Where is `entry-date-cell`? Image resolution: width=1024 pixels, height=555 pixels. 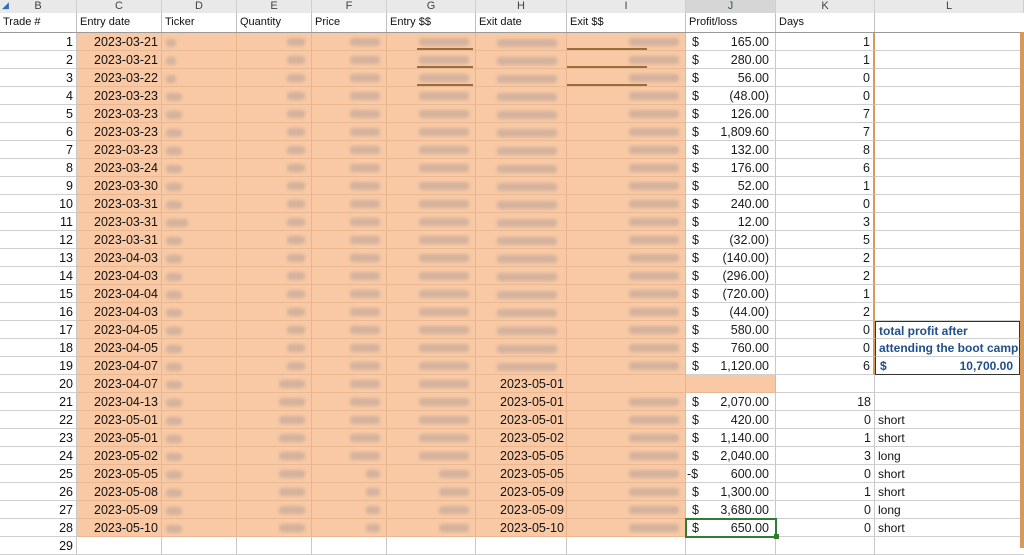
entry-date-cell is located at coordinates (119, 546).